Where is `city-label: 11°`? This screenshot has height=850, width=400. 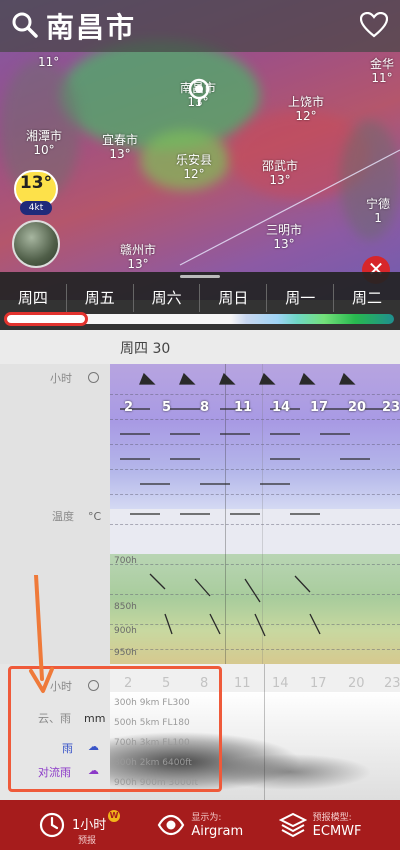 city-label: 11° is located at coordinates (49, 62).